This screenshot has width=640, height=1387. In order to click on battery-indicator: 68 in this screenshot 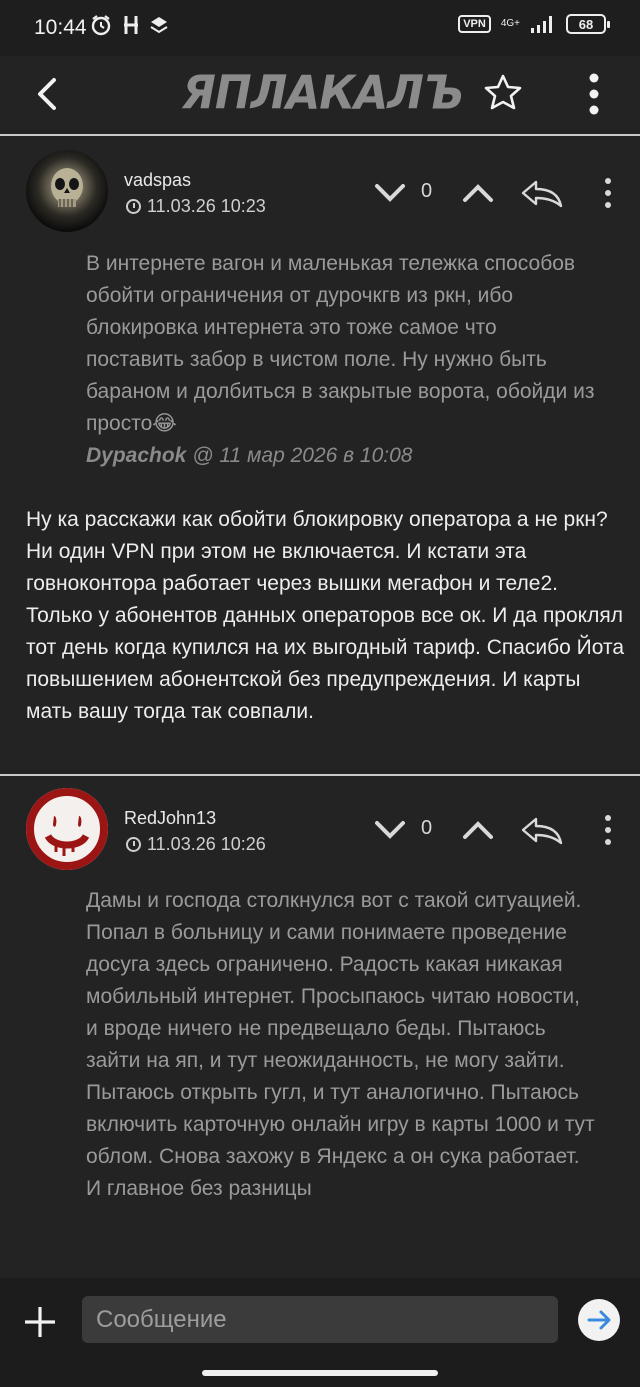, I will do `click(588, 24)`.